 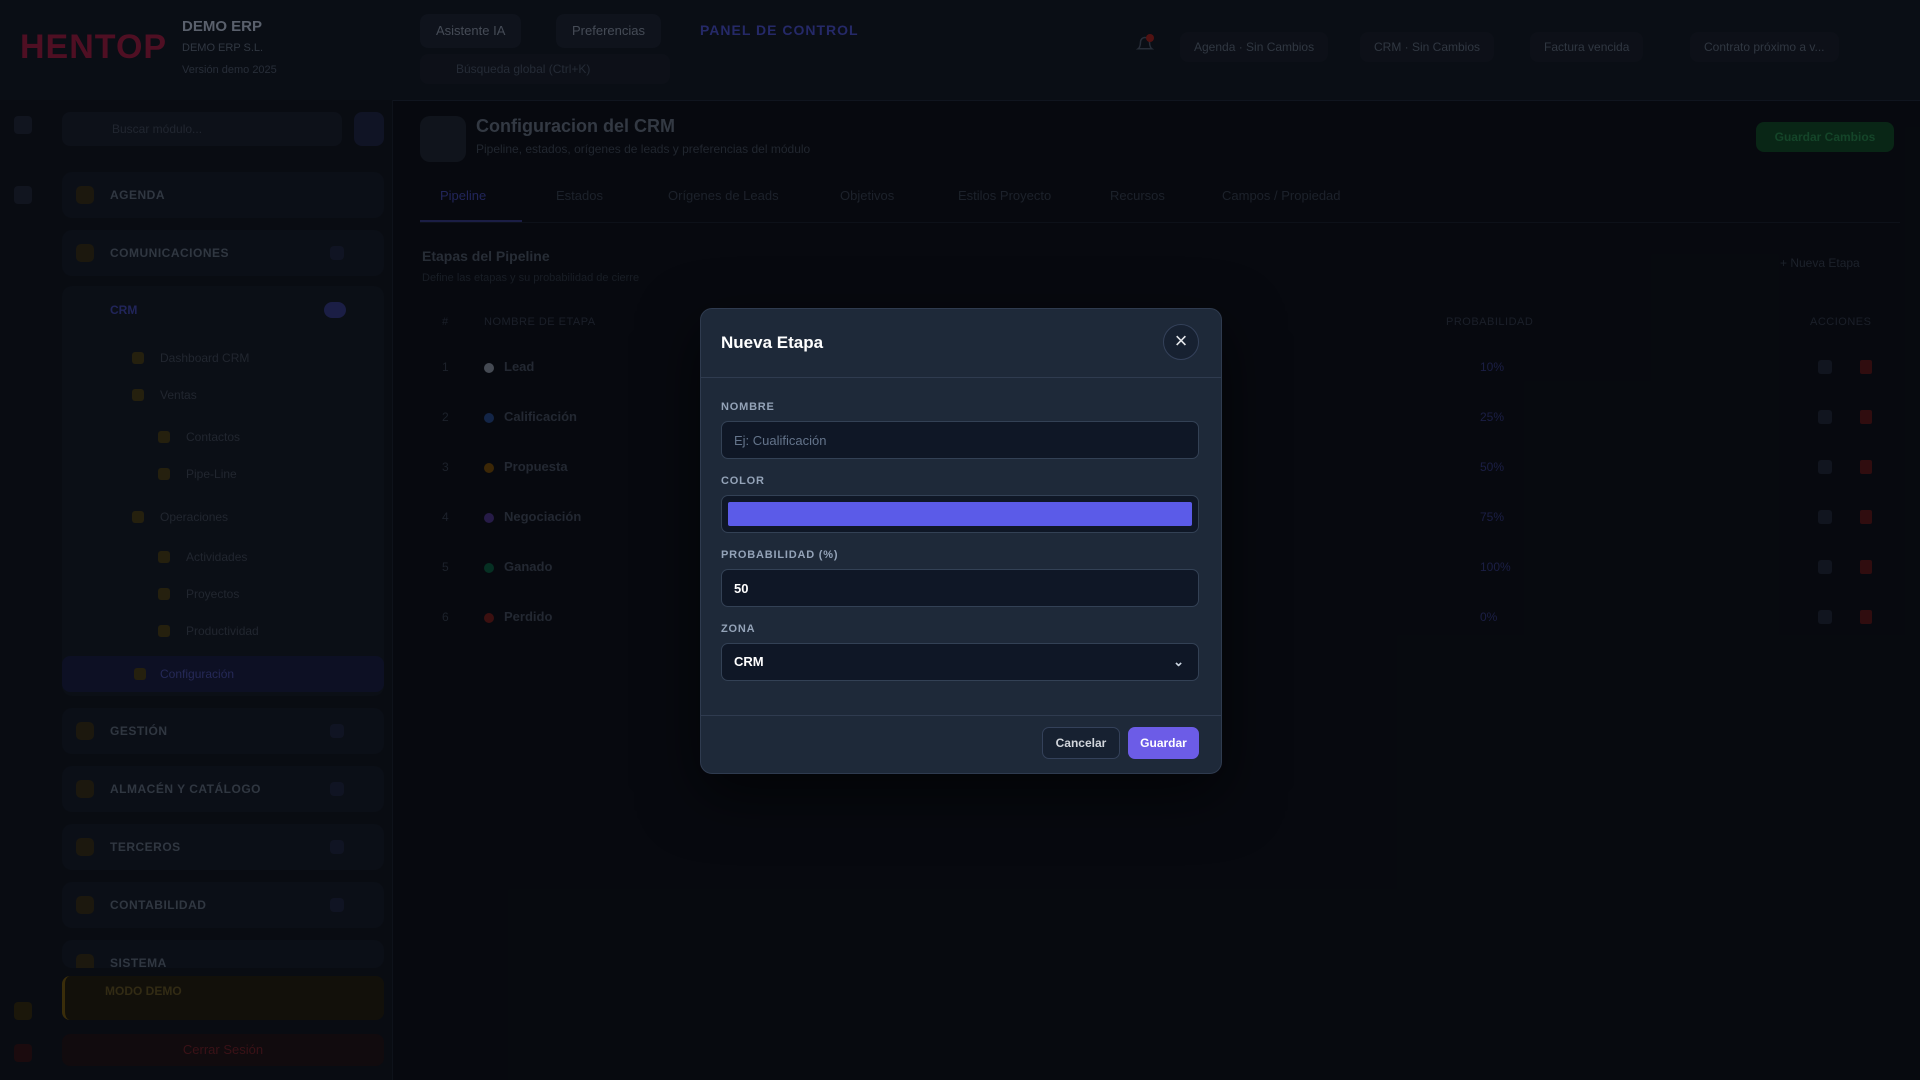 I want to click on close-button: ×, so click(x=1181, y=342).